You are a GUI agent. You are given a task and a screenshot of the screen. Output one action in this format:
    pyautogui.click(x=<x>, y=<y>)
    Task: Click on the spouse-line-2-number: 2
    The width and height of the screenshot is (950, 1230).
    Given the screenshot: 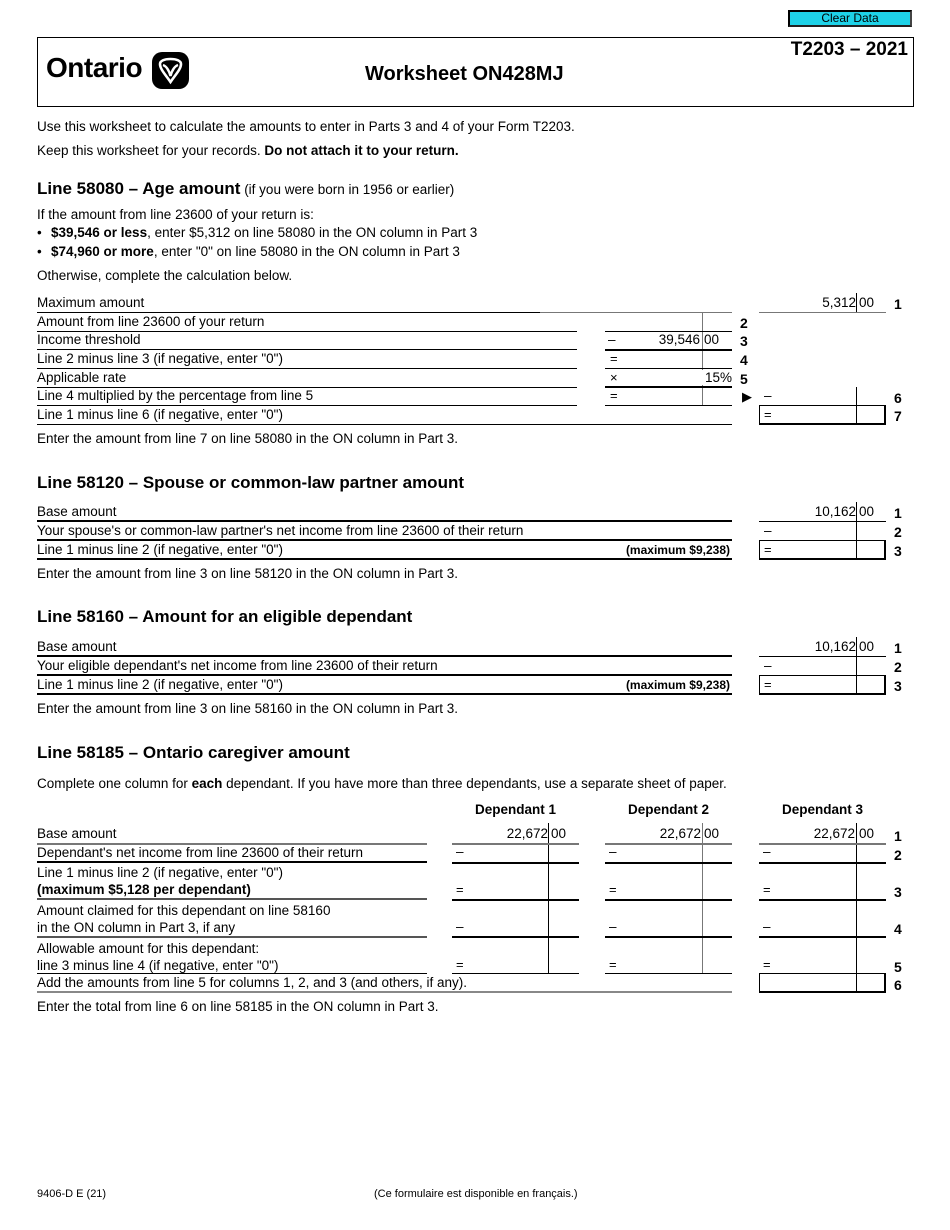 What is the action you would take?
    pyautogui.click(x=898, y=532)
    